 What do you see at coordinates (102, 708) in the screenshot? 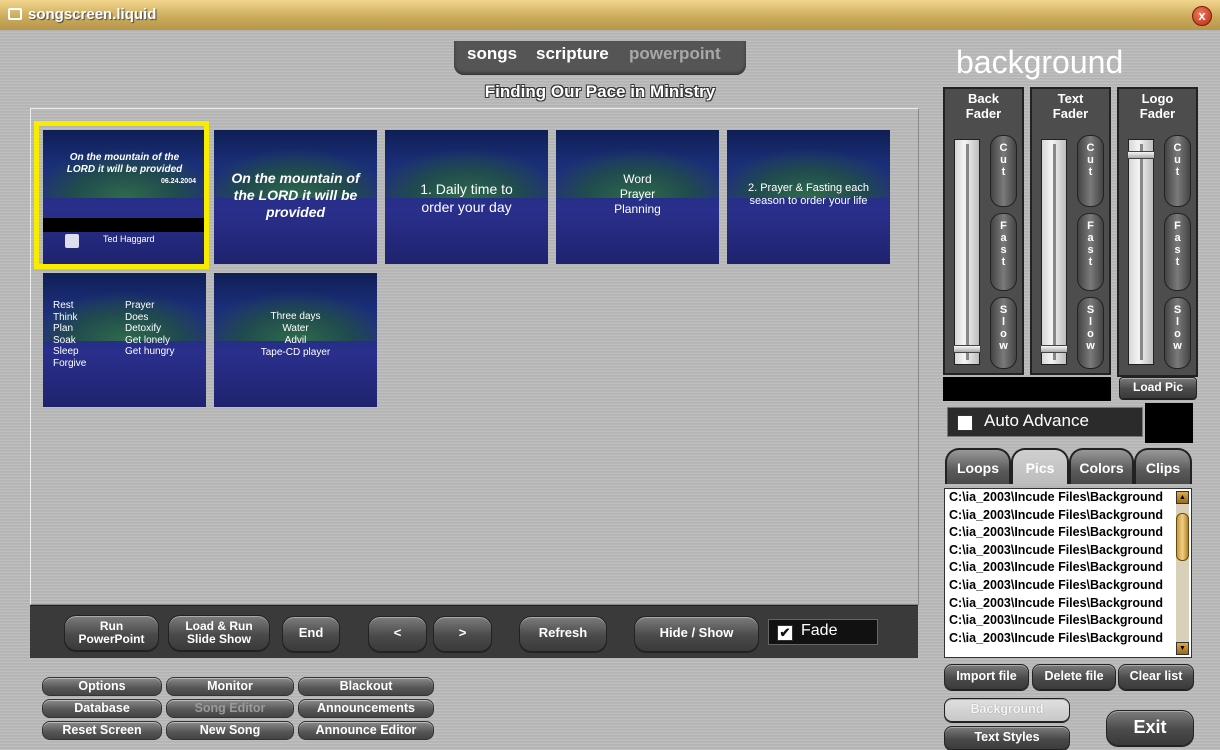
I see `database-button: Database` at bounding box center [102, 708].